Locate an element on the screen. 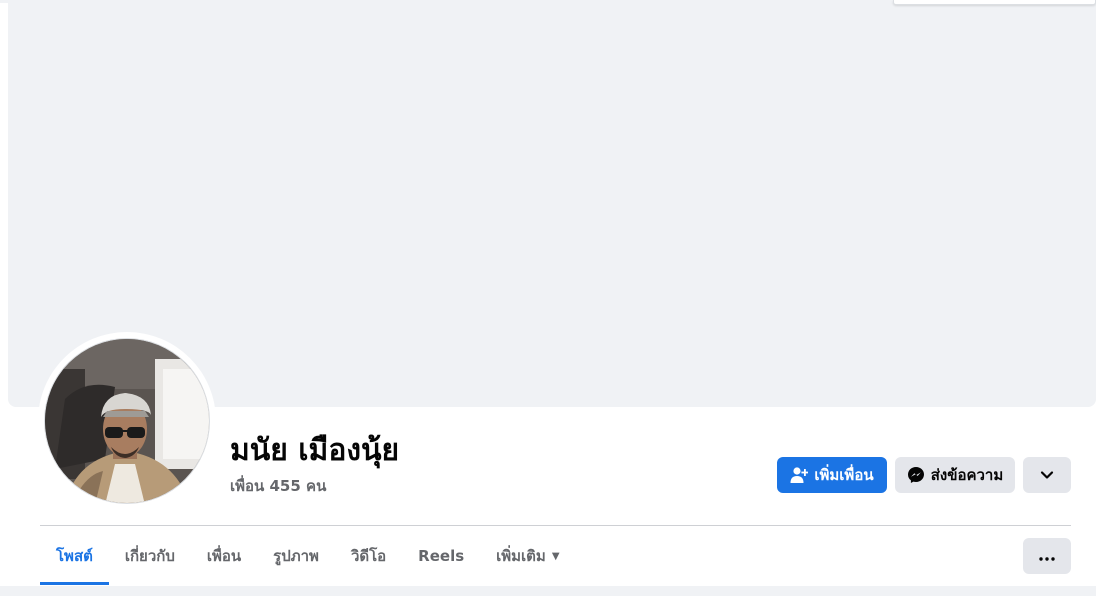 The height and width of the screenshot is (596, 1096). tab-photos-label: รูปภาพ is located at coordinates (296, 556).